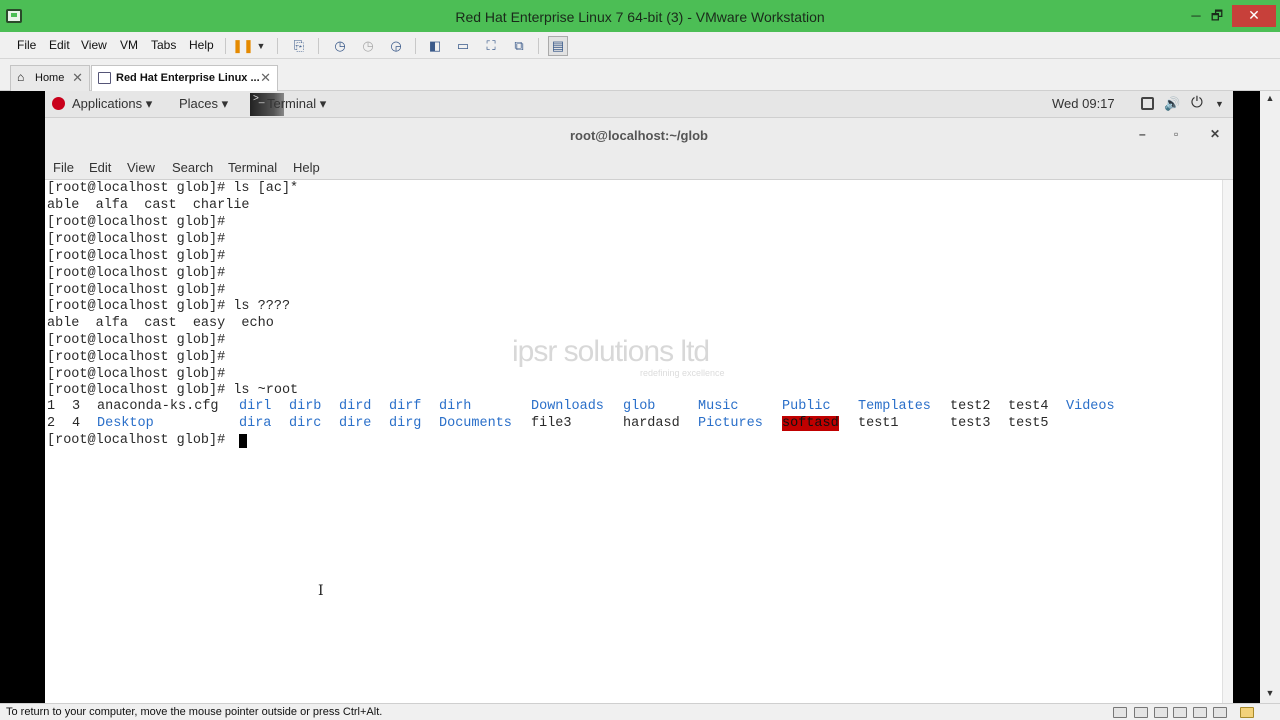 This screenshot has width=1280, height=720. Describe the element at coordinates (396, 46) in the screenshot. I see `snapshot-manager-icon: ◶` at that location.